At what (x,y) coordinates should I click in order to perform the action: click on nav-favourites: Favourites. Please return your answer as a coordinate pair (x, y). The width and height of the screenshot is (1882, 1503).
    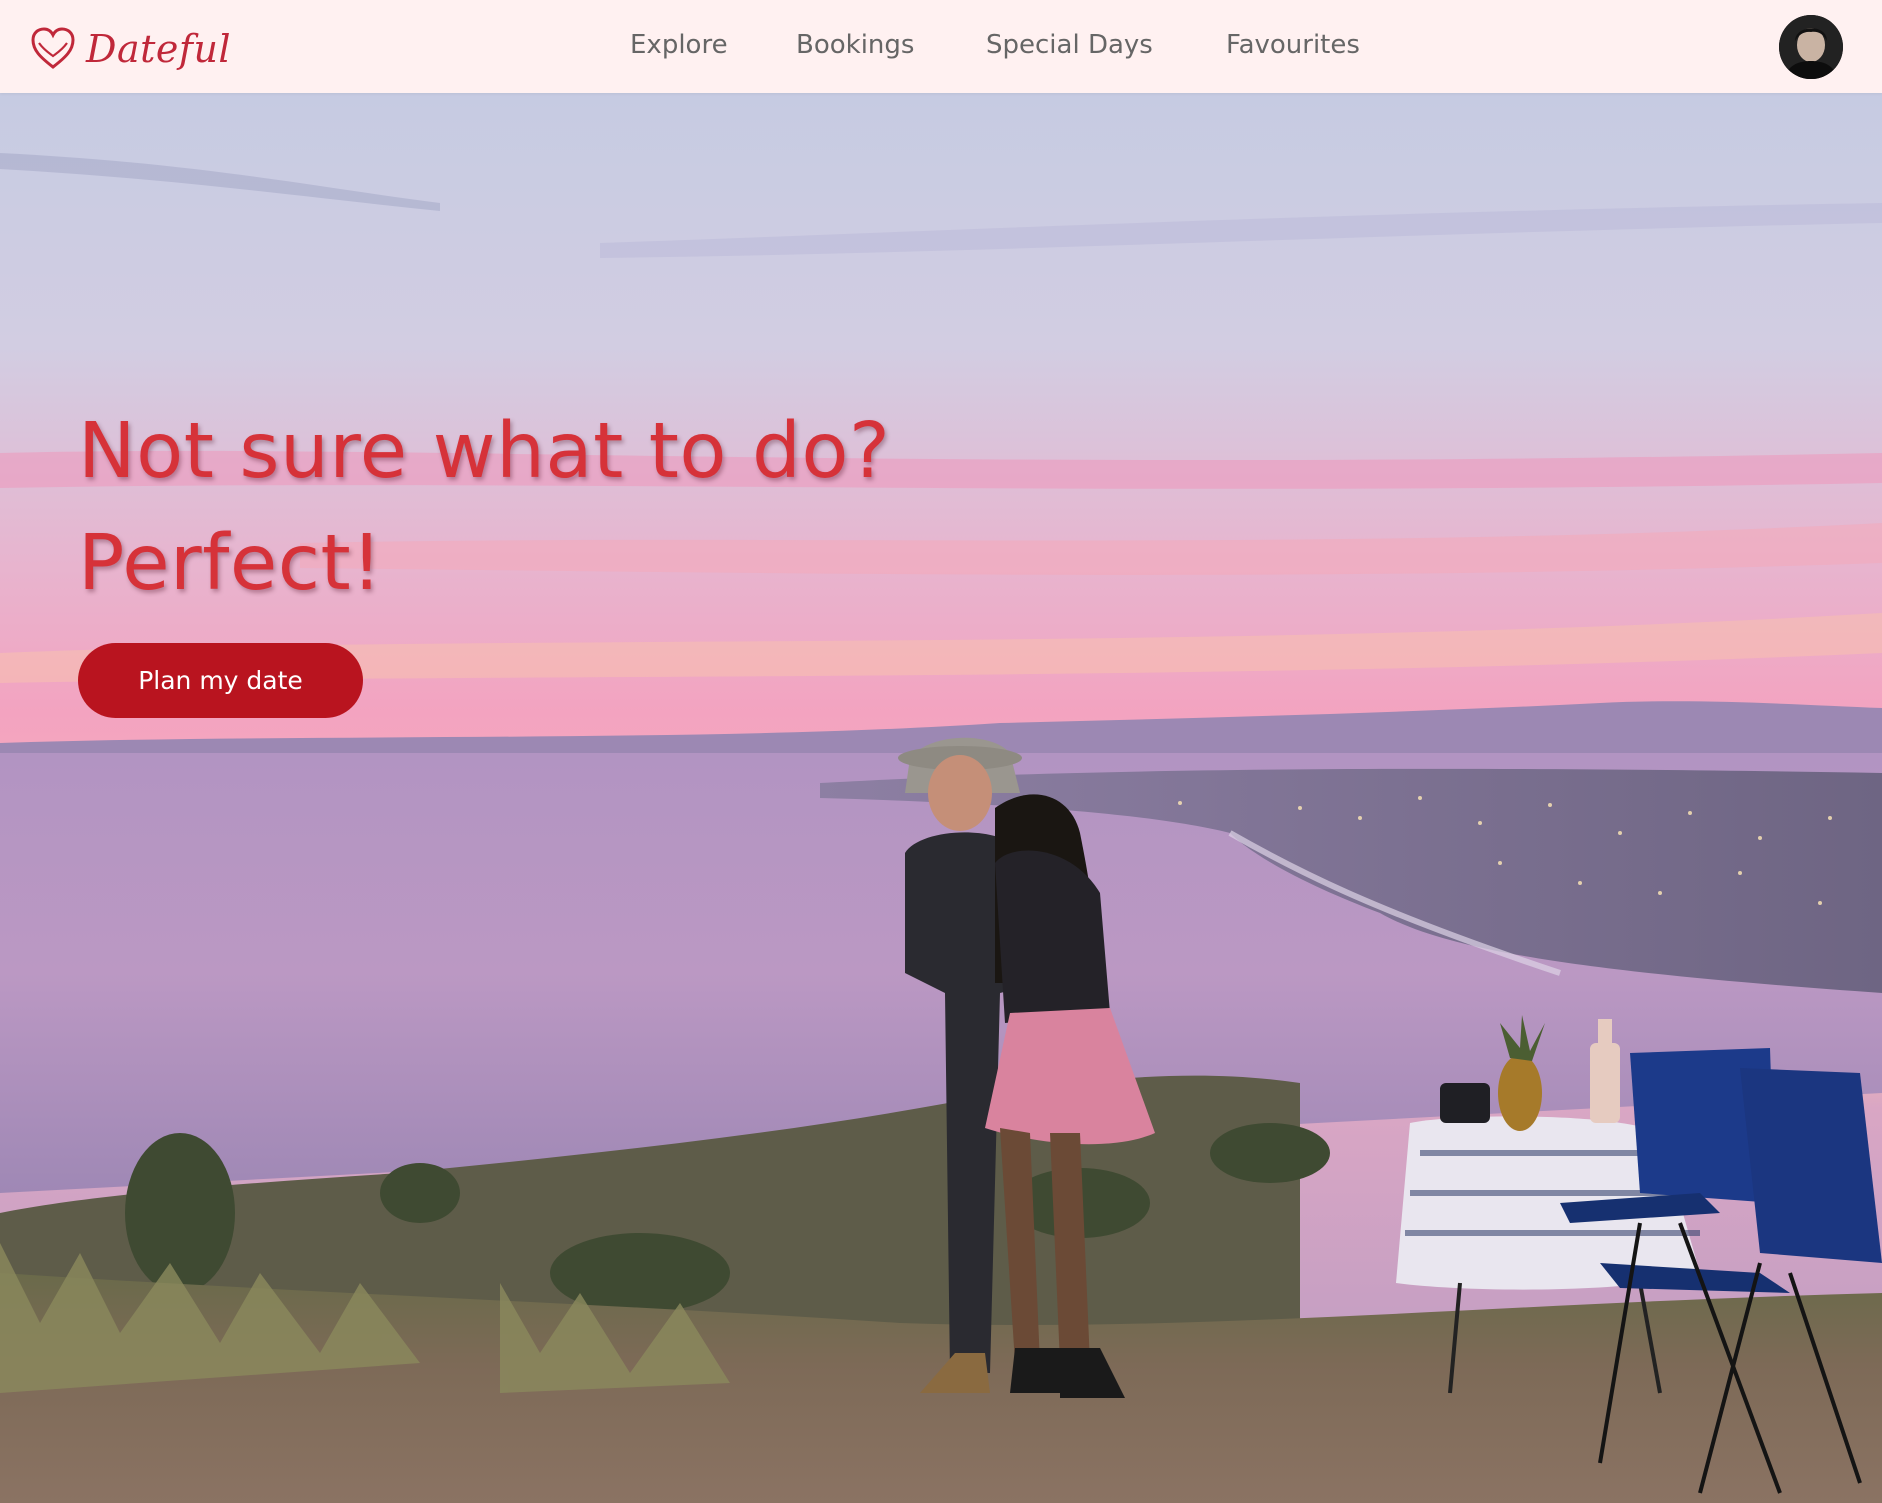
    Looking at the image, I should click on (1293, 45).